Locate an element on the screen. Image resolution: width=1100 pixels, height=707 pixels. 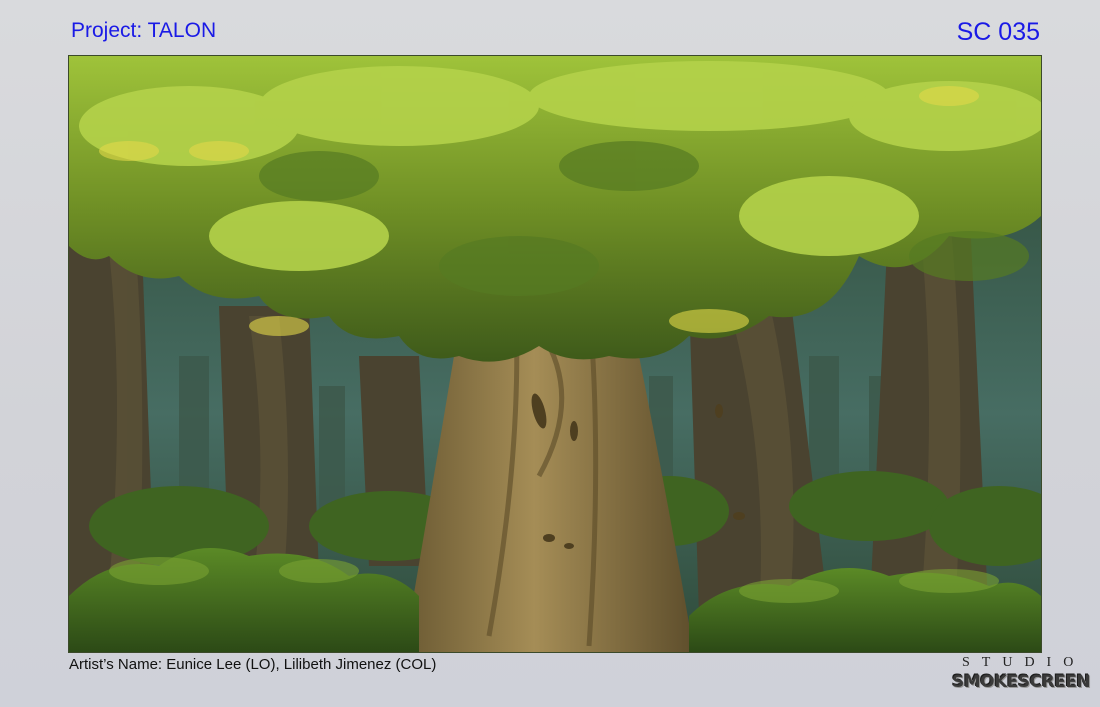
scene-number: SC 035 is located at coordinates (998, 32).